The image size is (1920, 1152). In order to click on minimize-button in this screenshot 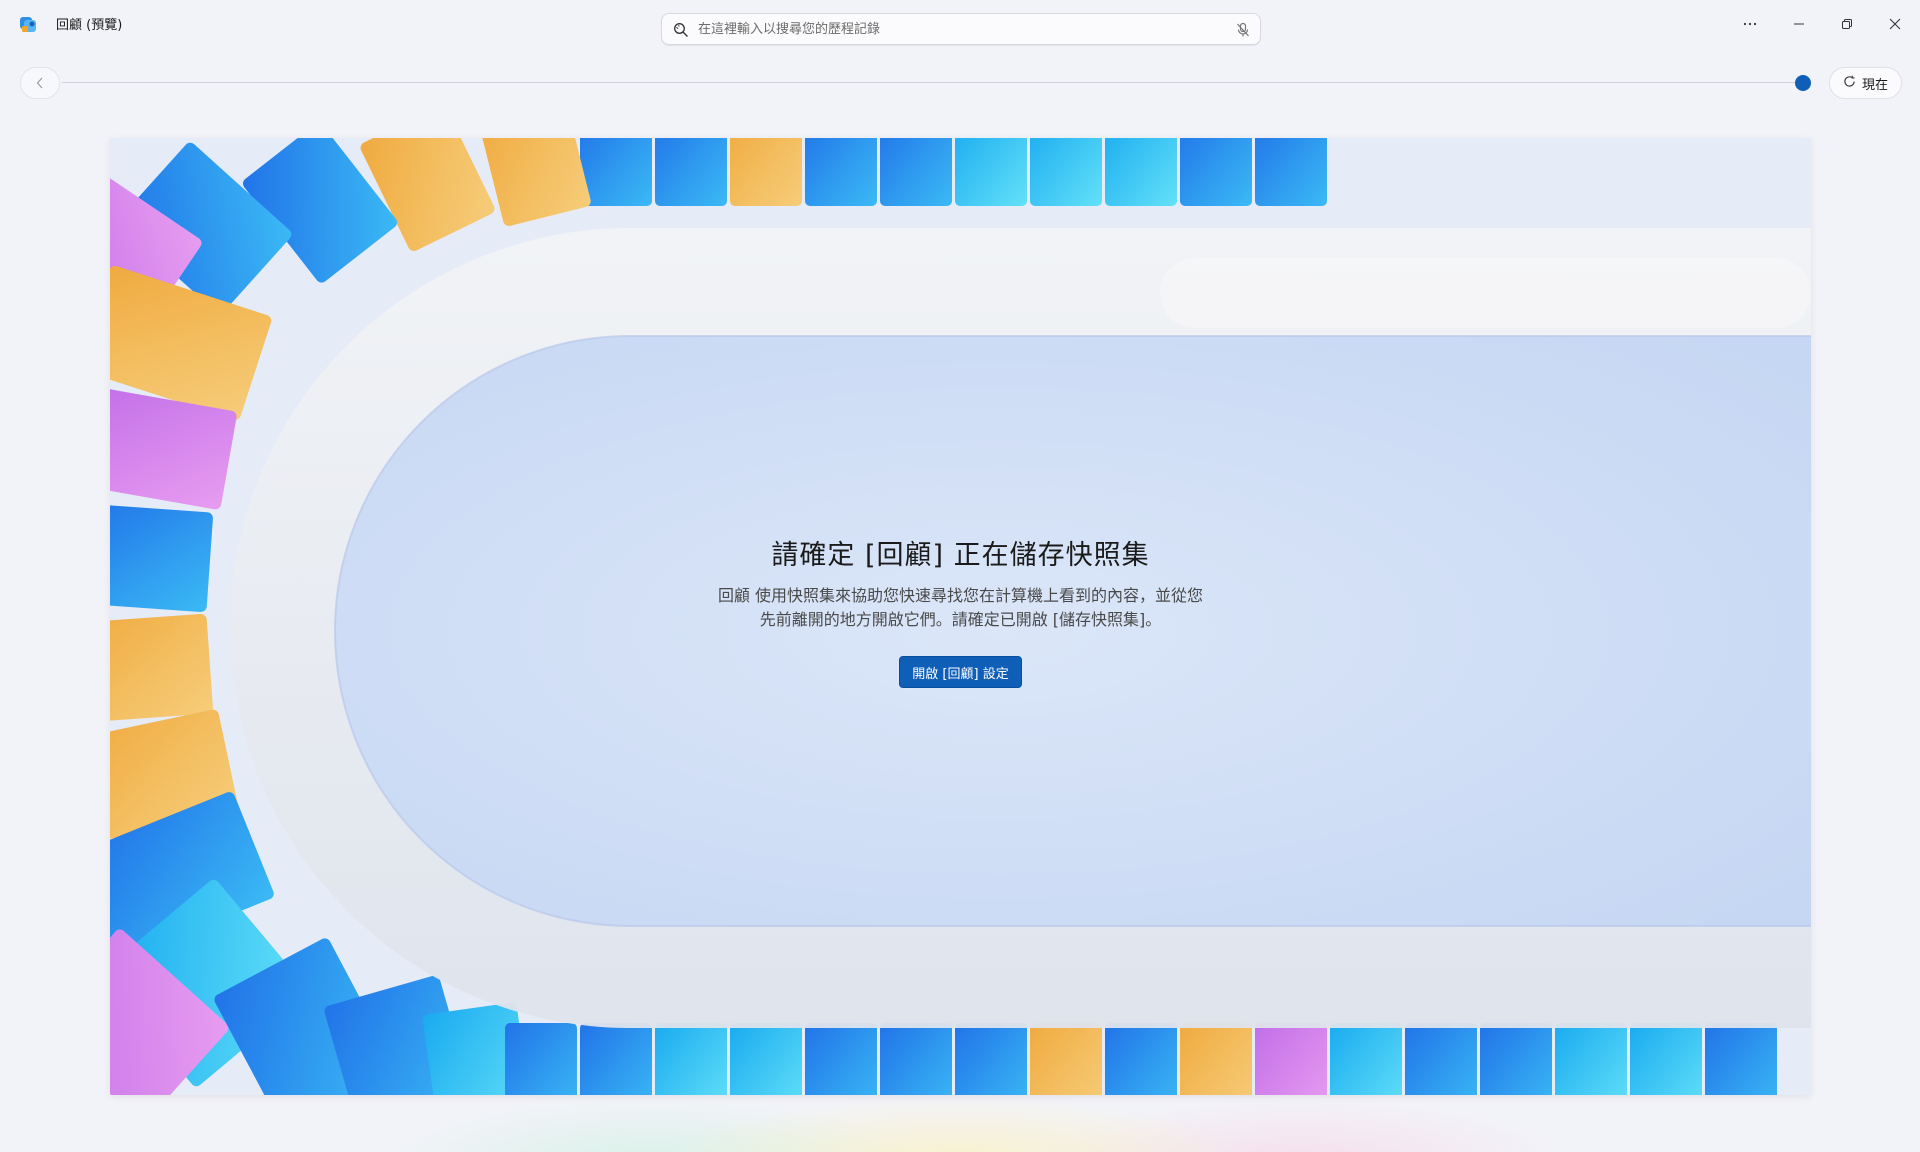, I will do `click(1799, 24)`.